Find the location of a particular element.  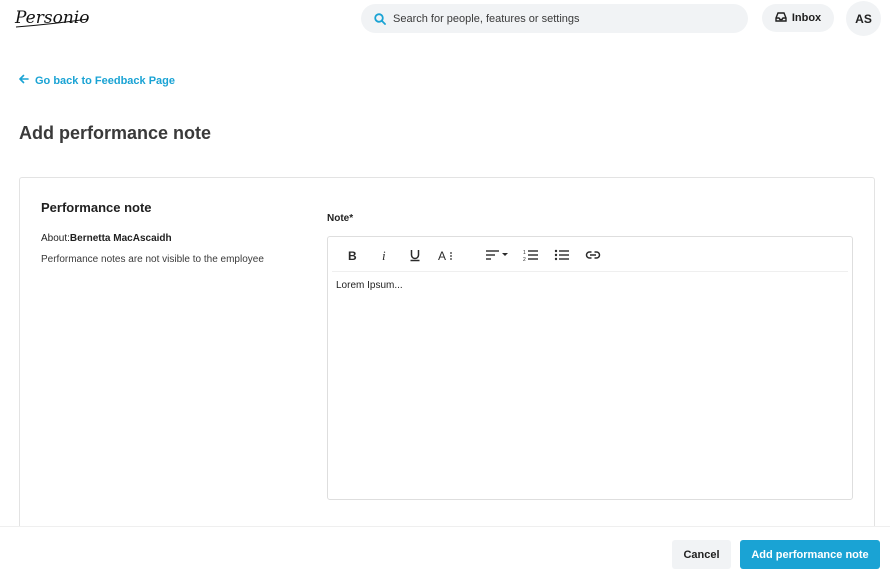

add-performance-note-button: Add performance note is located at coordinates (810, 554).